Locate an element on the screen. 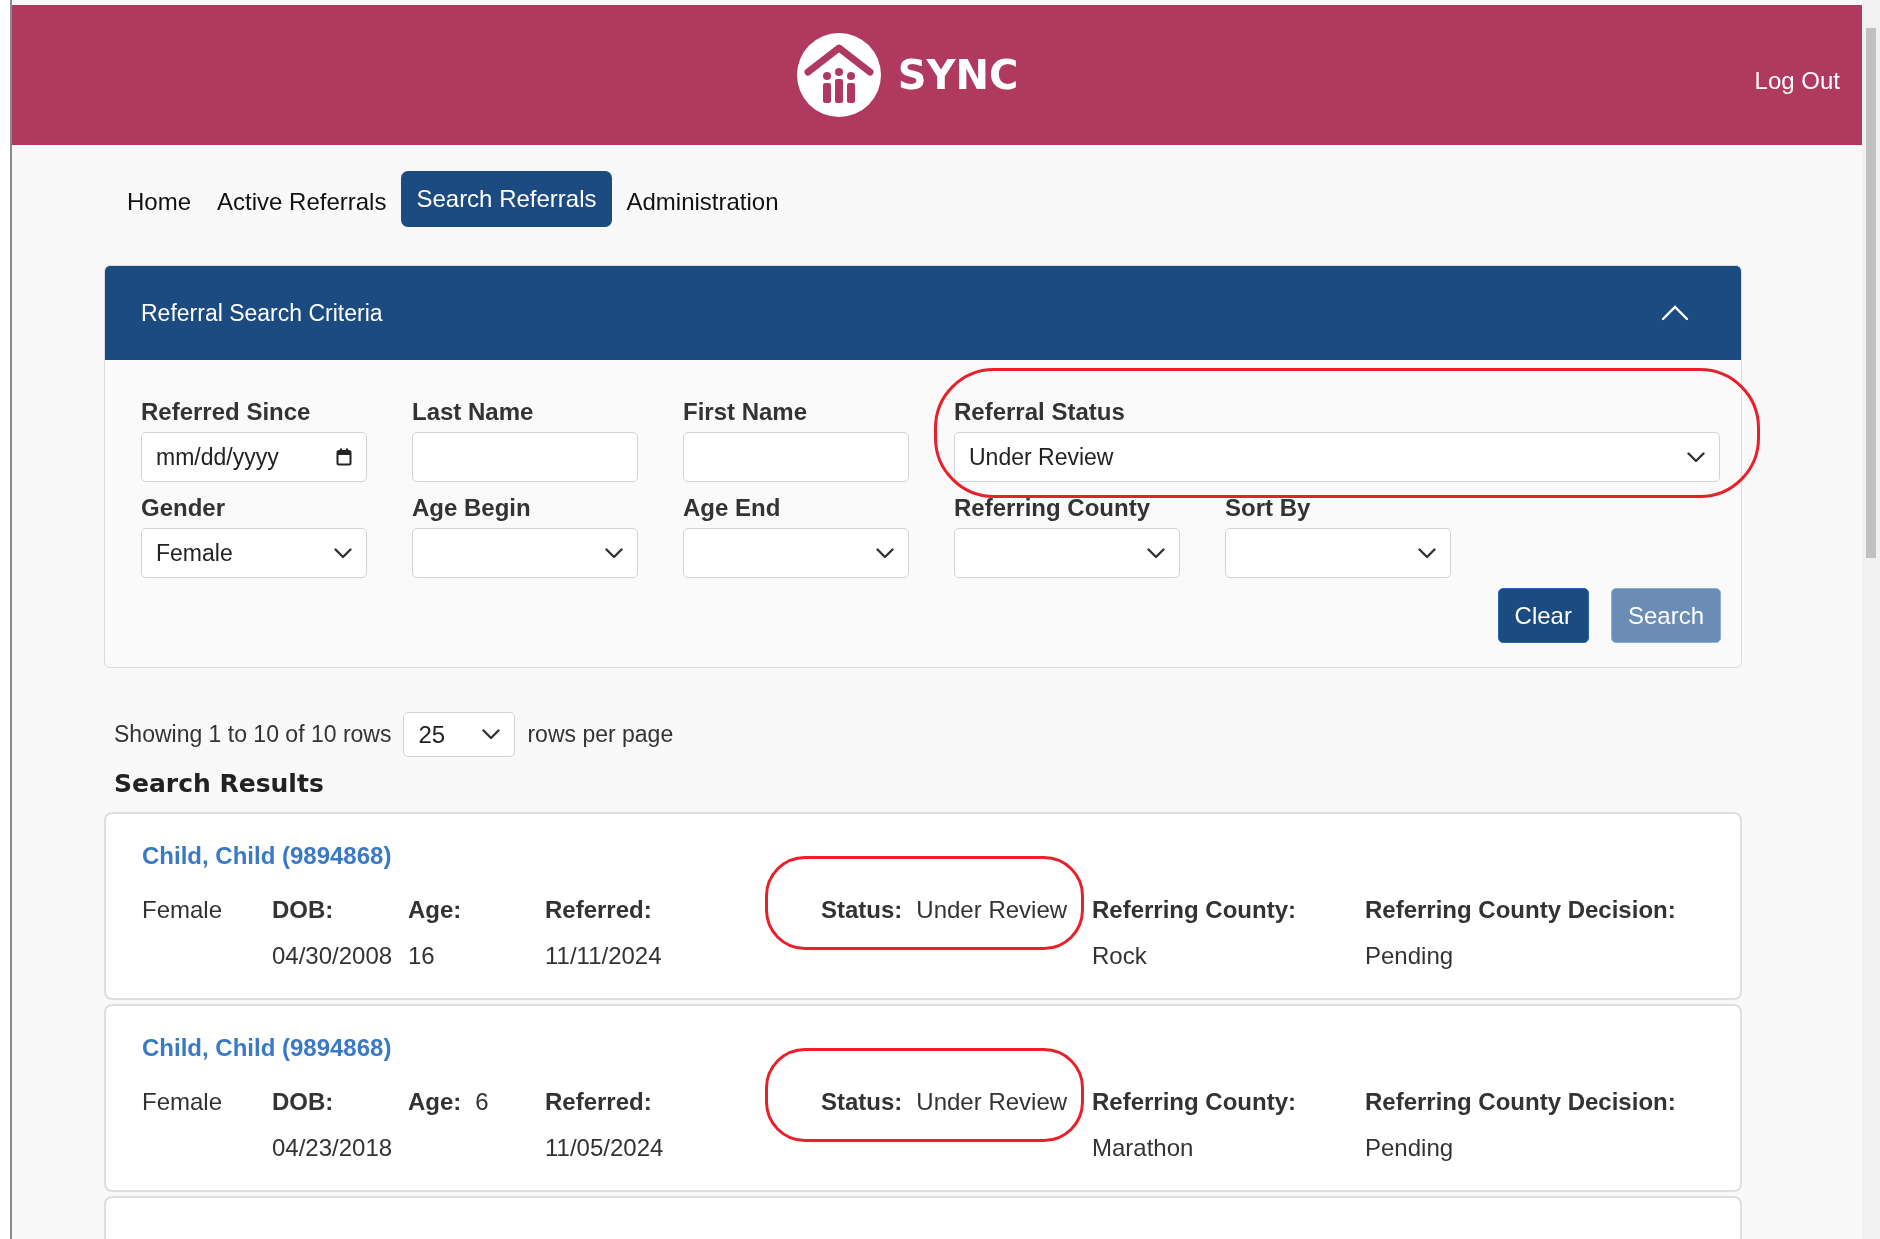 The width and height of the screenshot is (1880, 1239). dropdown: Under Review is located at coordinates (1337, 457).